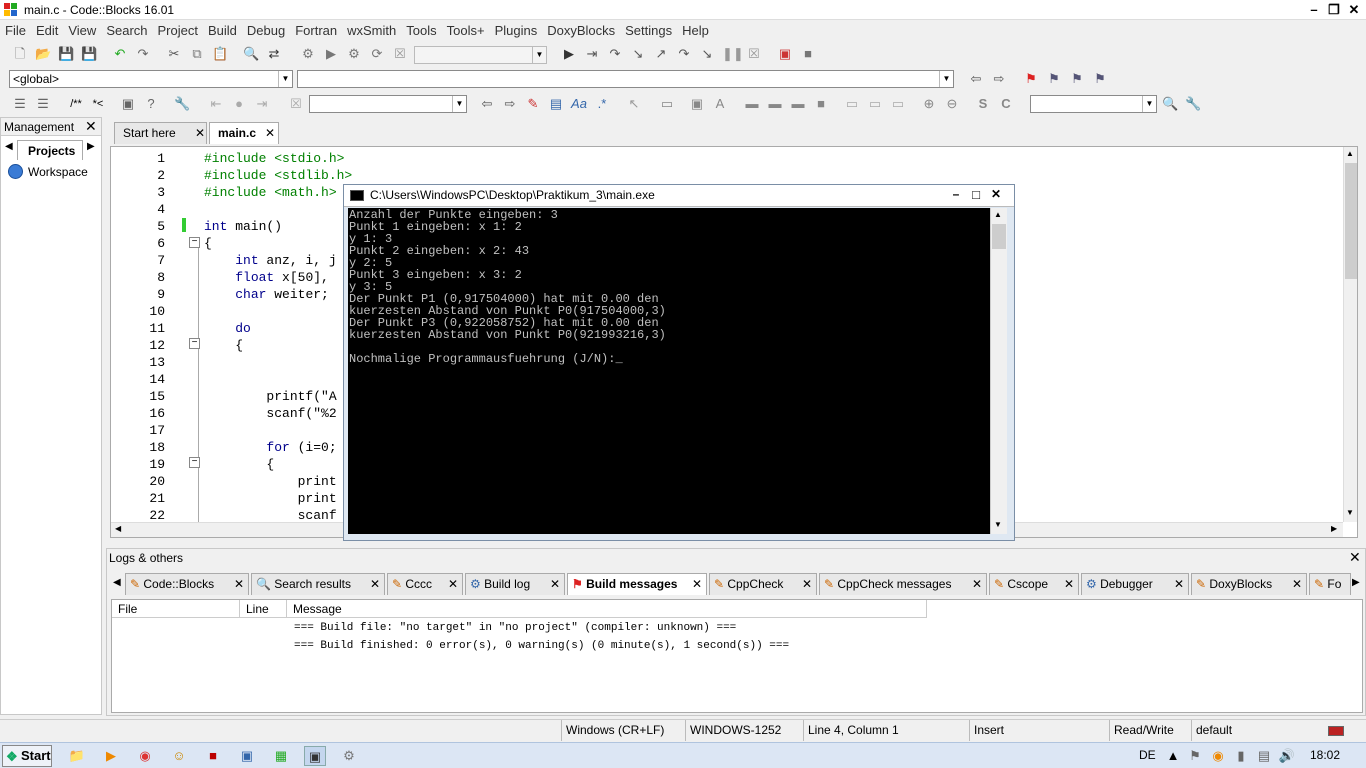  Describe the element at coordinates (1077, 79) in the screenshot. I see `bookmark-next-icon: ⚑` at that location.